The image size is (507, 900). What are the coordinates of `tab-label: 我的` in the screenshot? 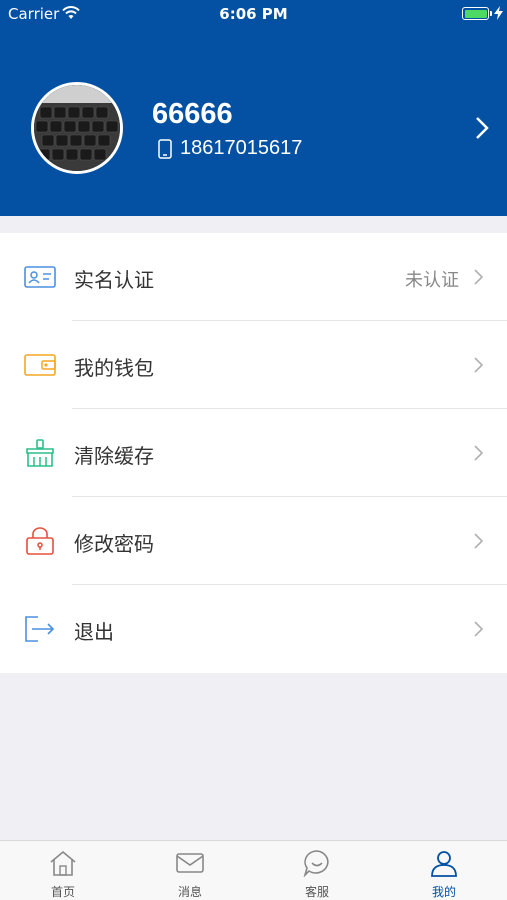 It's located at (443, 892).